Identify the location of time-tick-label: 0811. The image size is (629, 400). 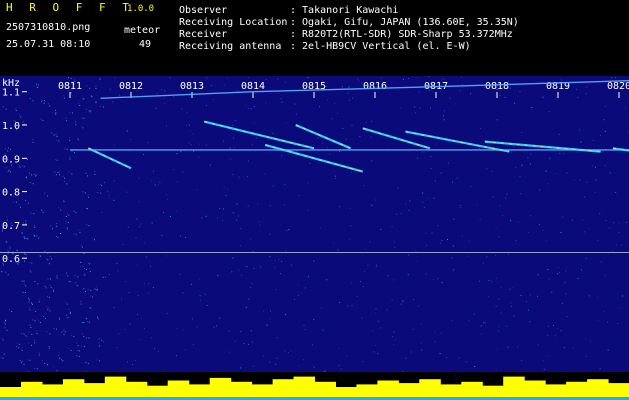
(70, 86).